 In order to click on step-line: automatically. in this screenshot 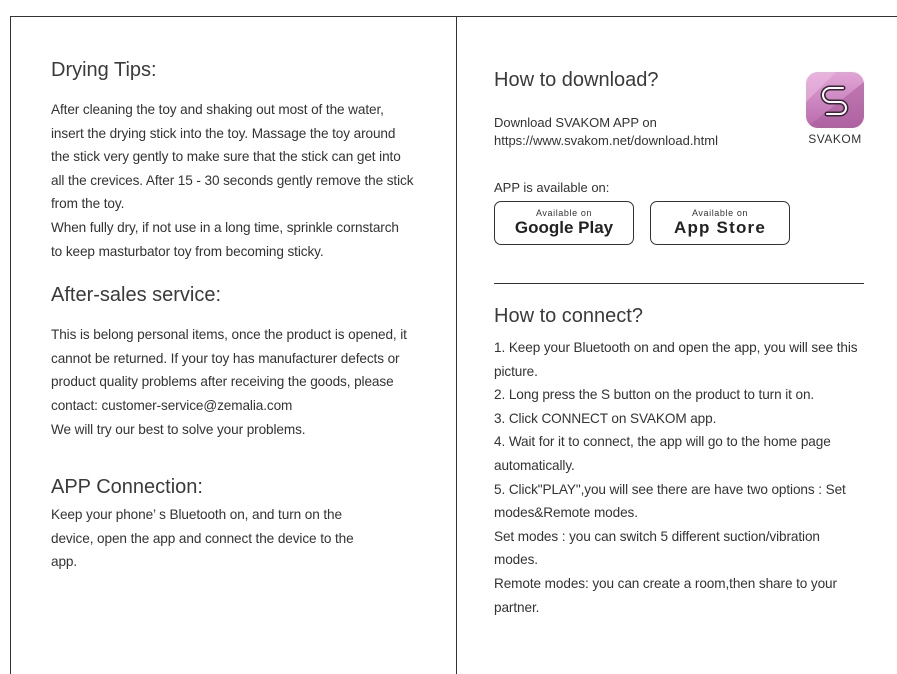, I will do `click(534, 465)`.